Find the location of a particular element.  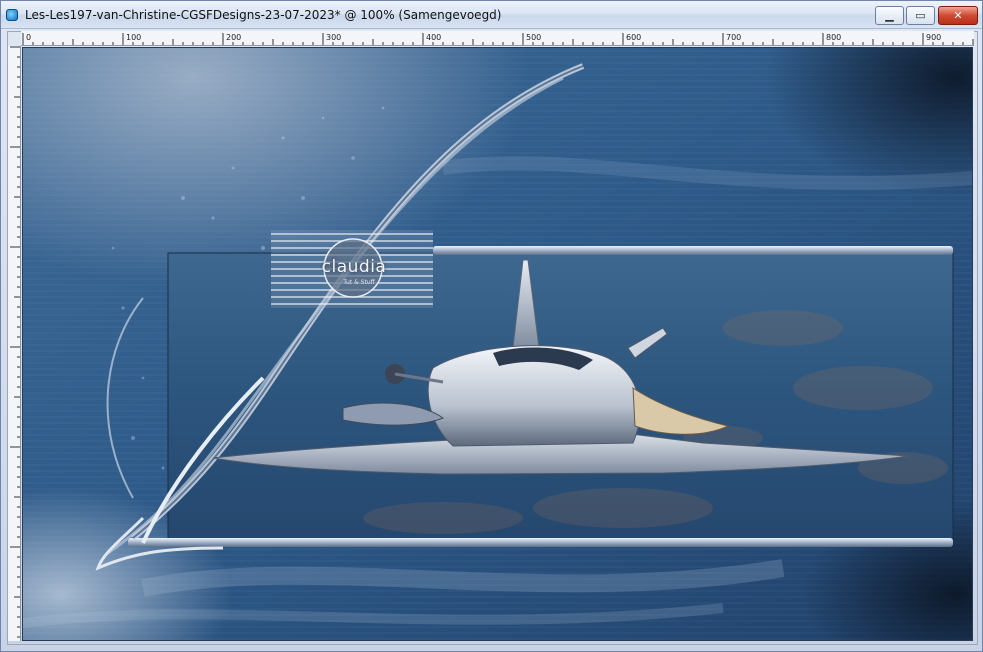

horizontal-ruler: 0 100 200 300 400 500 600 700 800 900 is located at coordinates (497, 38).